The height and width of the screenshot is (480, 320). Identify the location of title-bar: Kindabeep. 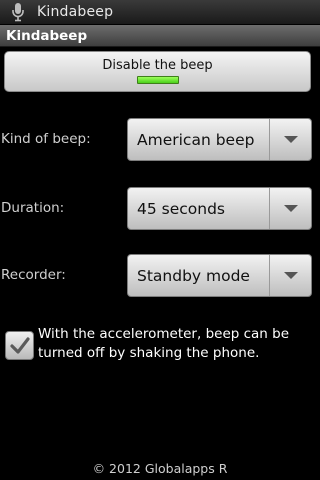
(160, 36).